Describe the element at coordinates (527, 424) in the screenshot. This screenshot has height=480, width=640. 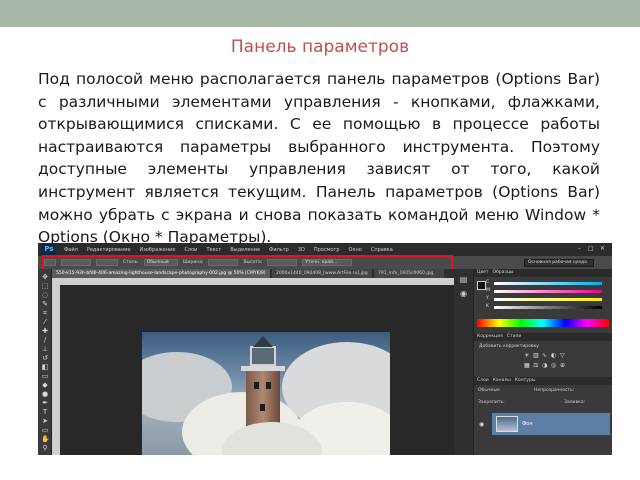
I see `layer-name: Фон` at that location.